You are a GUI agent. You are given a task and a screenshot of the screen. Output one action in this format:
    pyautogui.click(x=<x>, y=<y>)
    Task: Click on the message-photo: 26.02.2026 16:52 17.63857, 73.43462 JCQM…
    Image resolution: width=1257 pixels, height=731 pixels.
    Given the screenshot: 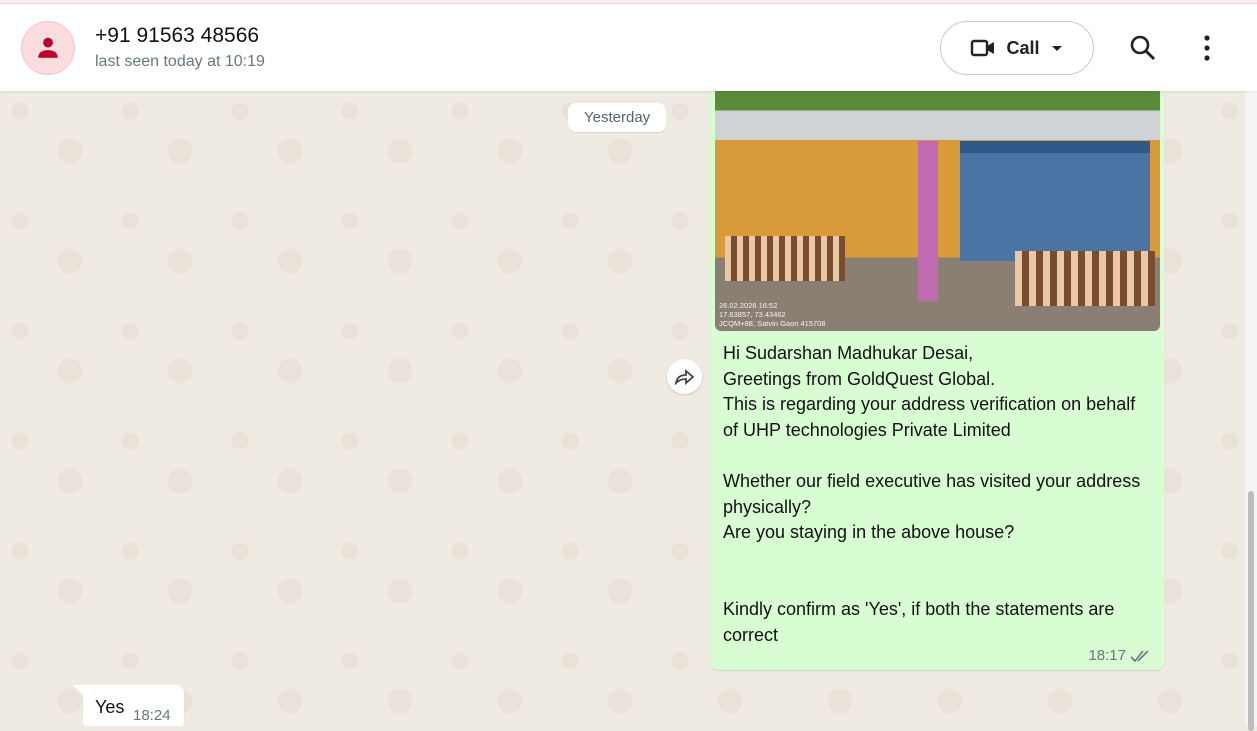 What is the action you would take?
    pyautogui.click(x=937, y=211)
    